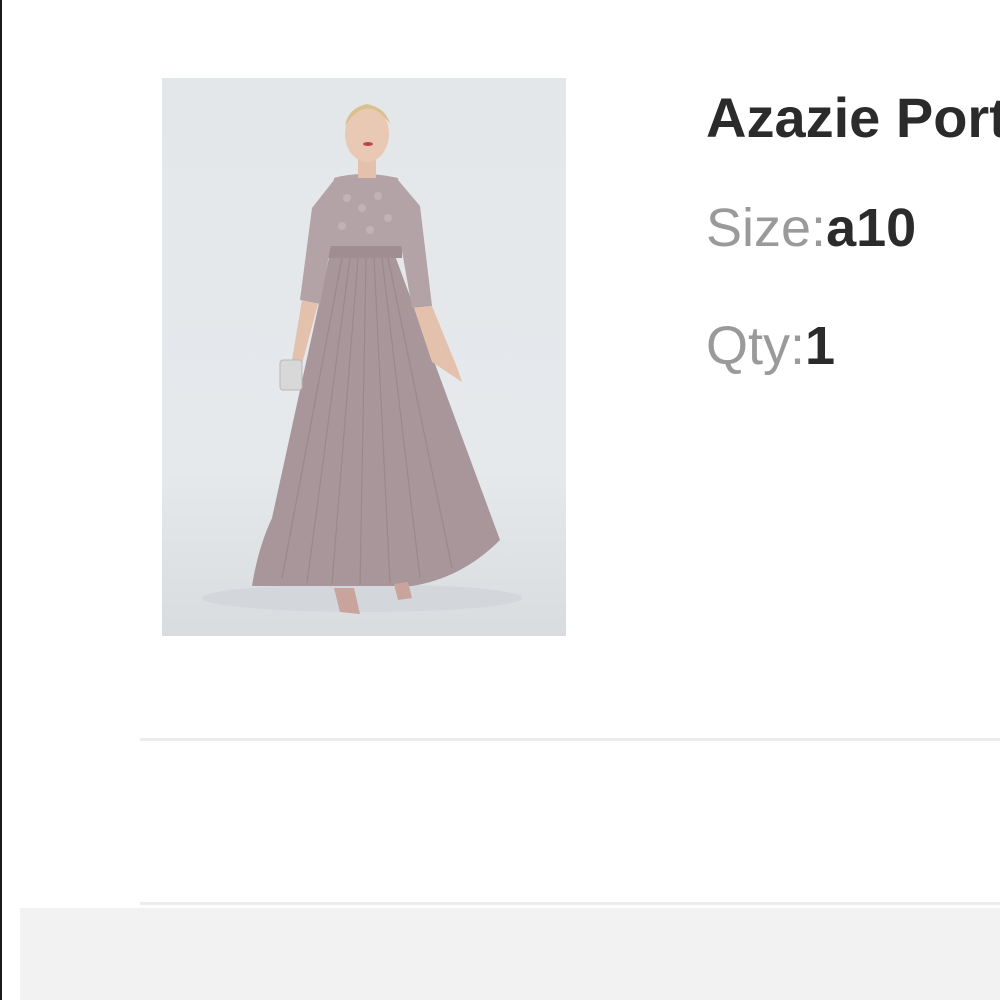  I want to click on section-divider, so click(570, 739).